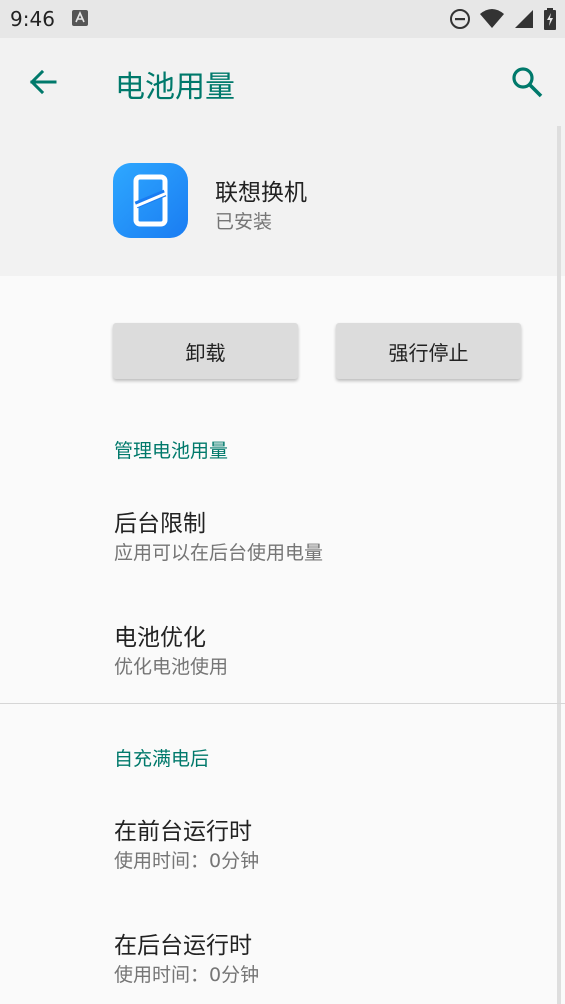 This screenshot has height=1004, width=565. What do you see at coordinates (205, 351) in the screenshot?
I see `uninstall-button: 卸载` at bounding box center [205, 351].